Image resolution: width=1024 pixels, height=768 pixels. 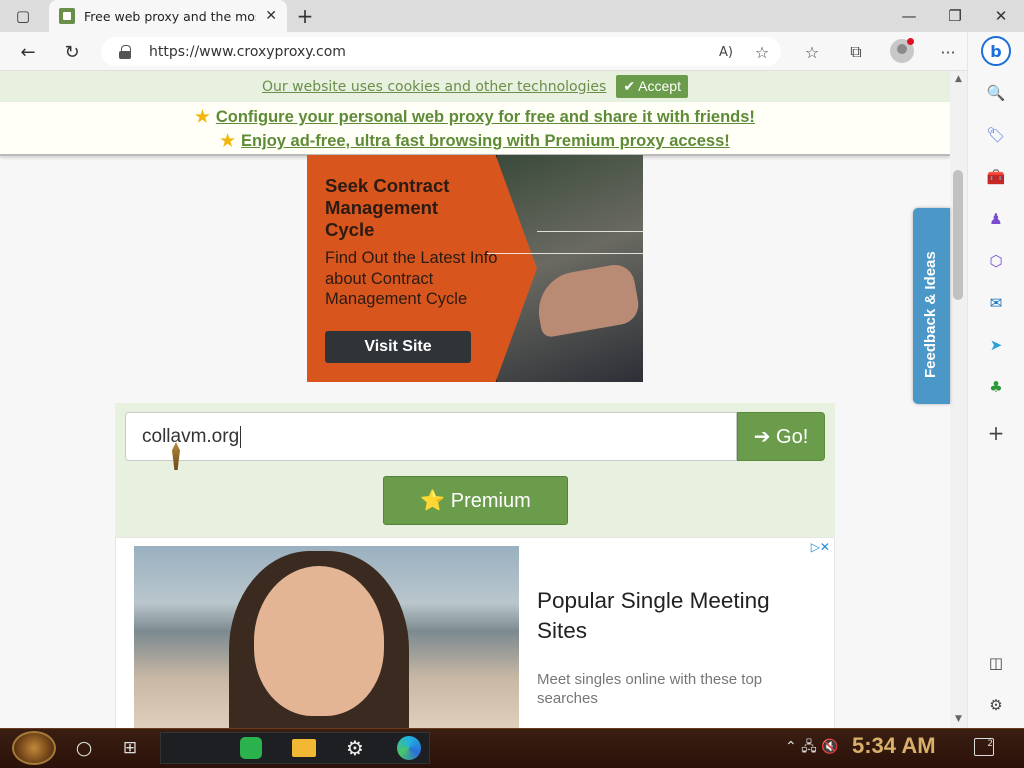 I want to click on active-tab: Free web proxy and the most ad ✕, so click(x=168, y=16).